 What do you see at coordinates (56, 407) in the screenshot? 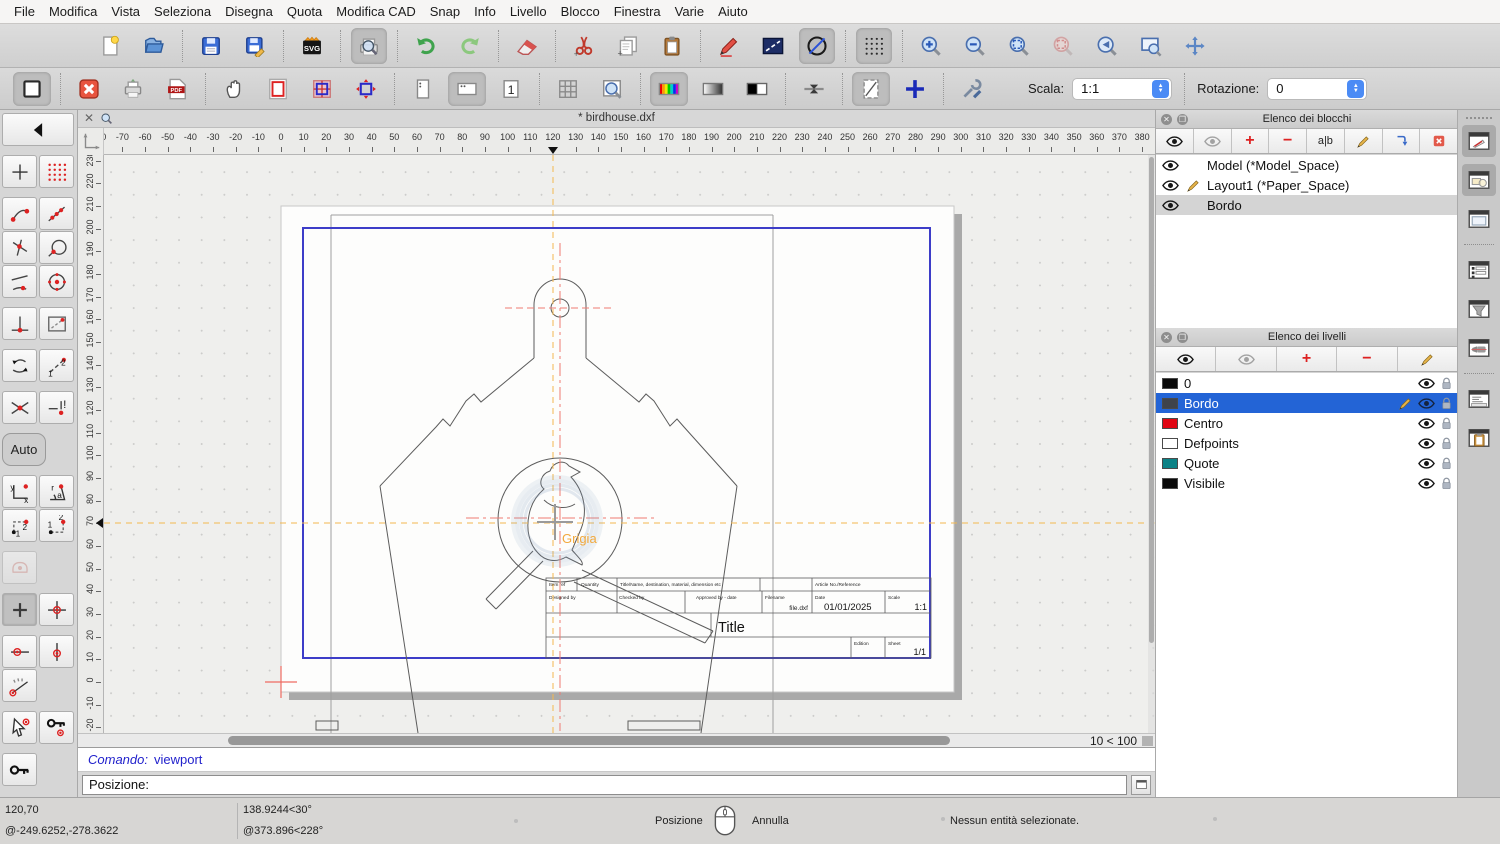
I see `intersection-manual-button: !` at bounding box center [56, 407].